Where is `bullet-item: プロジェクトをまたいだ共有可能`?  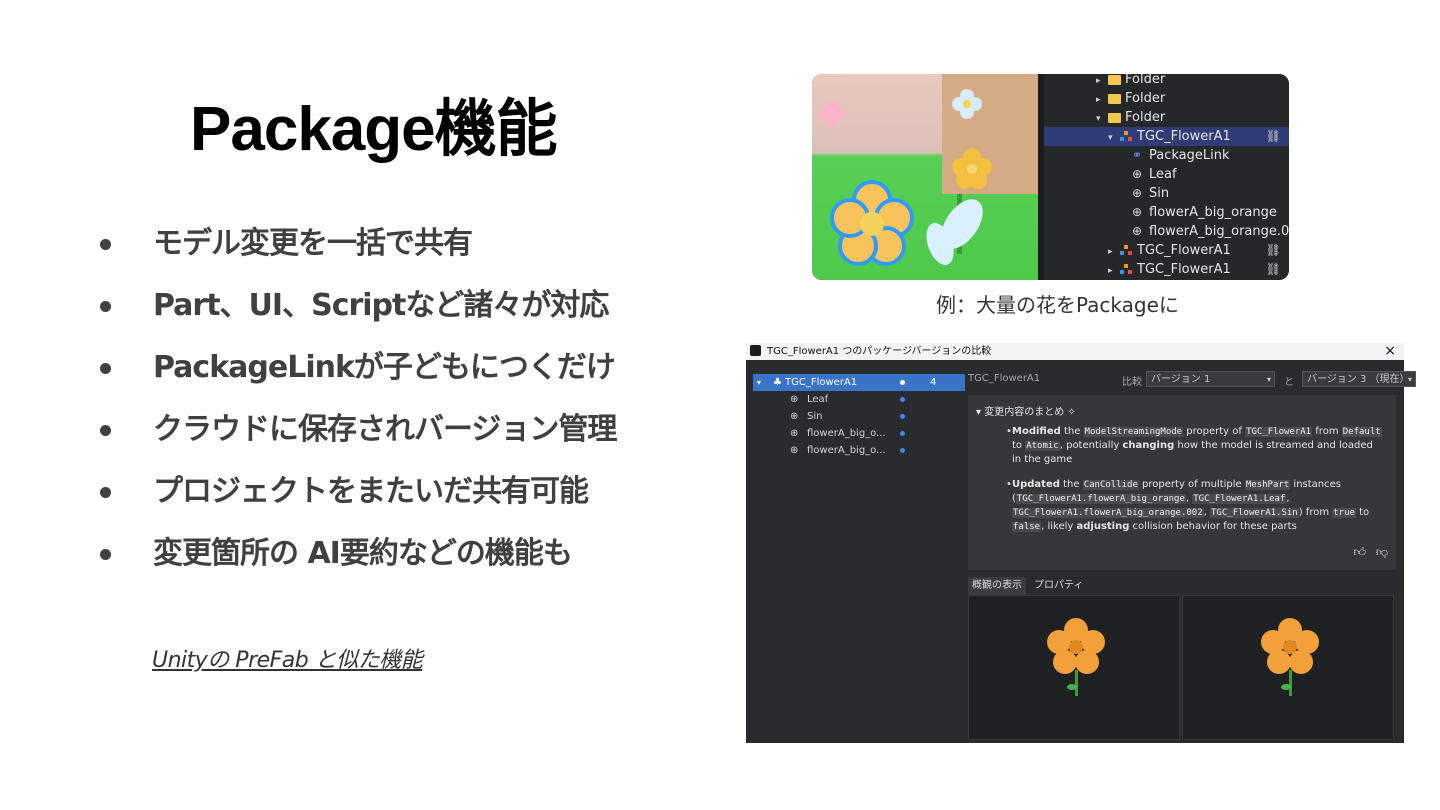
bullet-item: プロジェクトをまたいだ共有可能 is located at coordinates (358, 501).